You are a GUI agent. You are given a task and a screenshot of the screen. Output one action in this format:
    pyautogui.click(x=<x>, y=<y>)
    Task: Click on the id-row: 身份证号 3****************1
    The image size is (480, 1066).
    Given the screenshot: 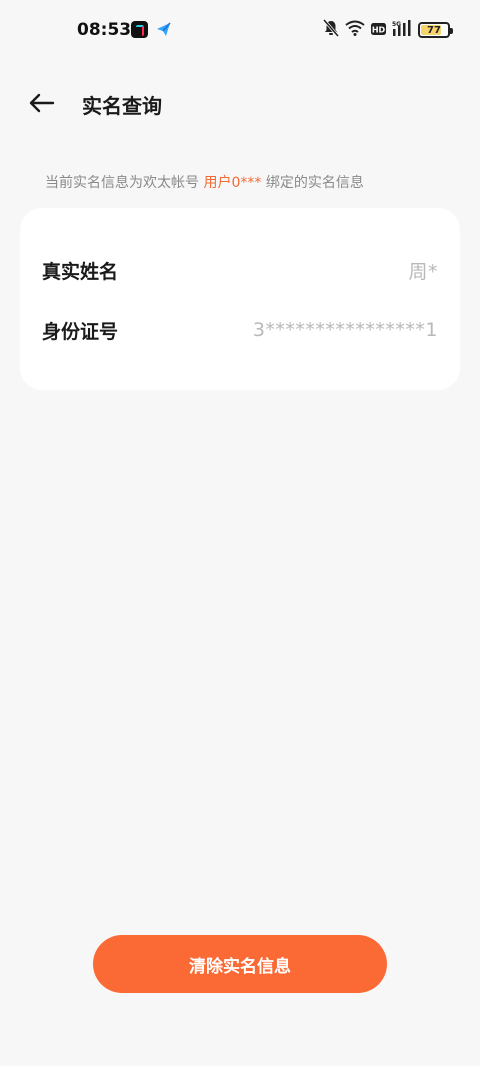 What is the action you would take?
    pyautogui.click(x=240, y=330)
    